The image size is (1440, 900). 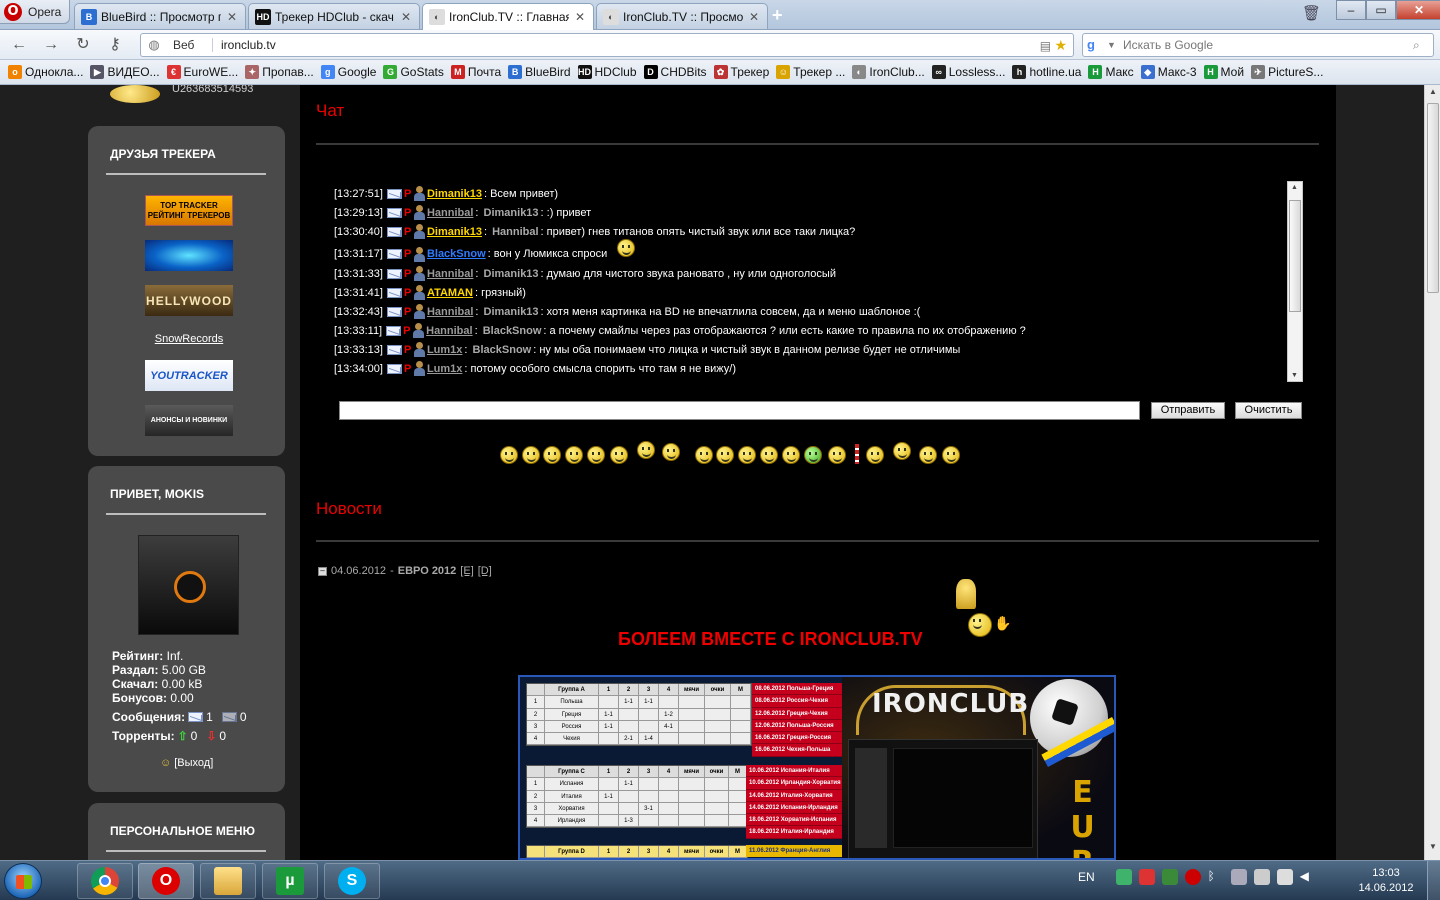 What do you see at coordinates (450, 293) in the screenshot?
I see `chat-nick: ATAMAN` at bounding box center [450, 293].